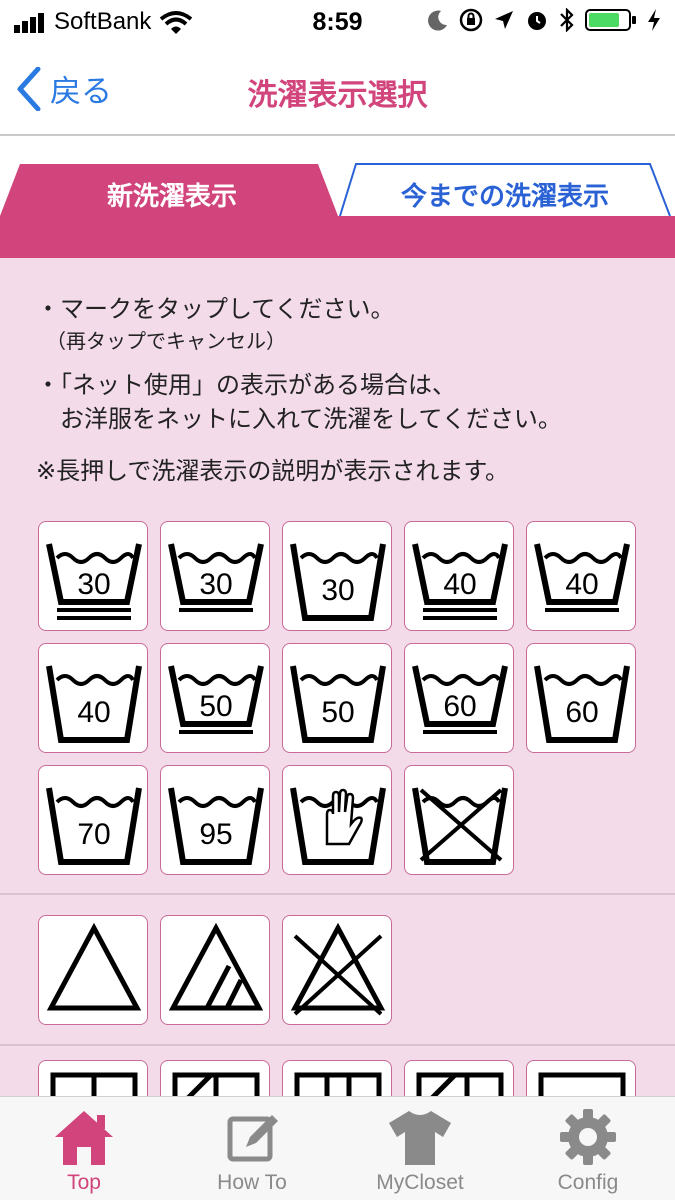  Describe the element at coordinates (252, 1138) in the screenshot. I see `edit-icon` at that location.